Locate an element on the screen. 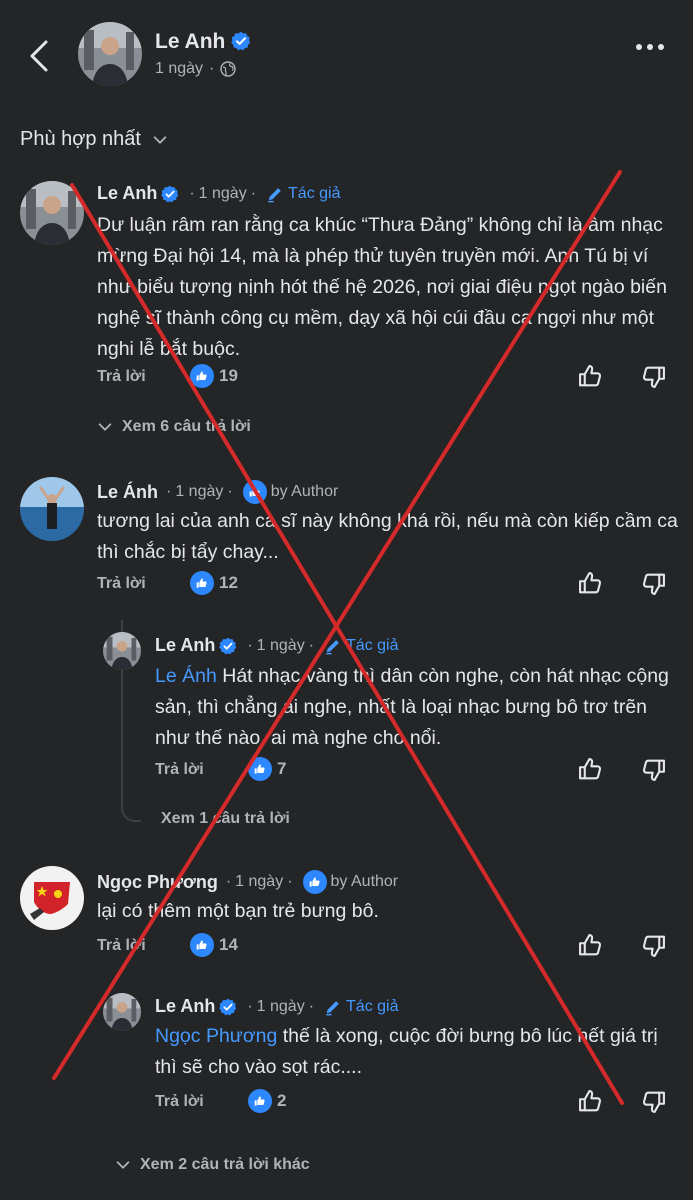 This screenshot has width=693, height=1200. like-count: 12 is located at coordinates (214, 583).